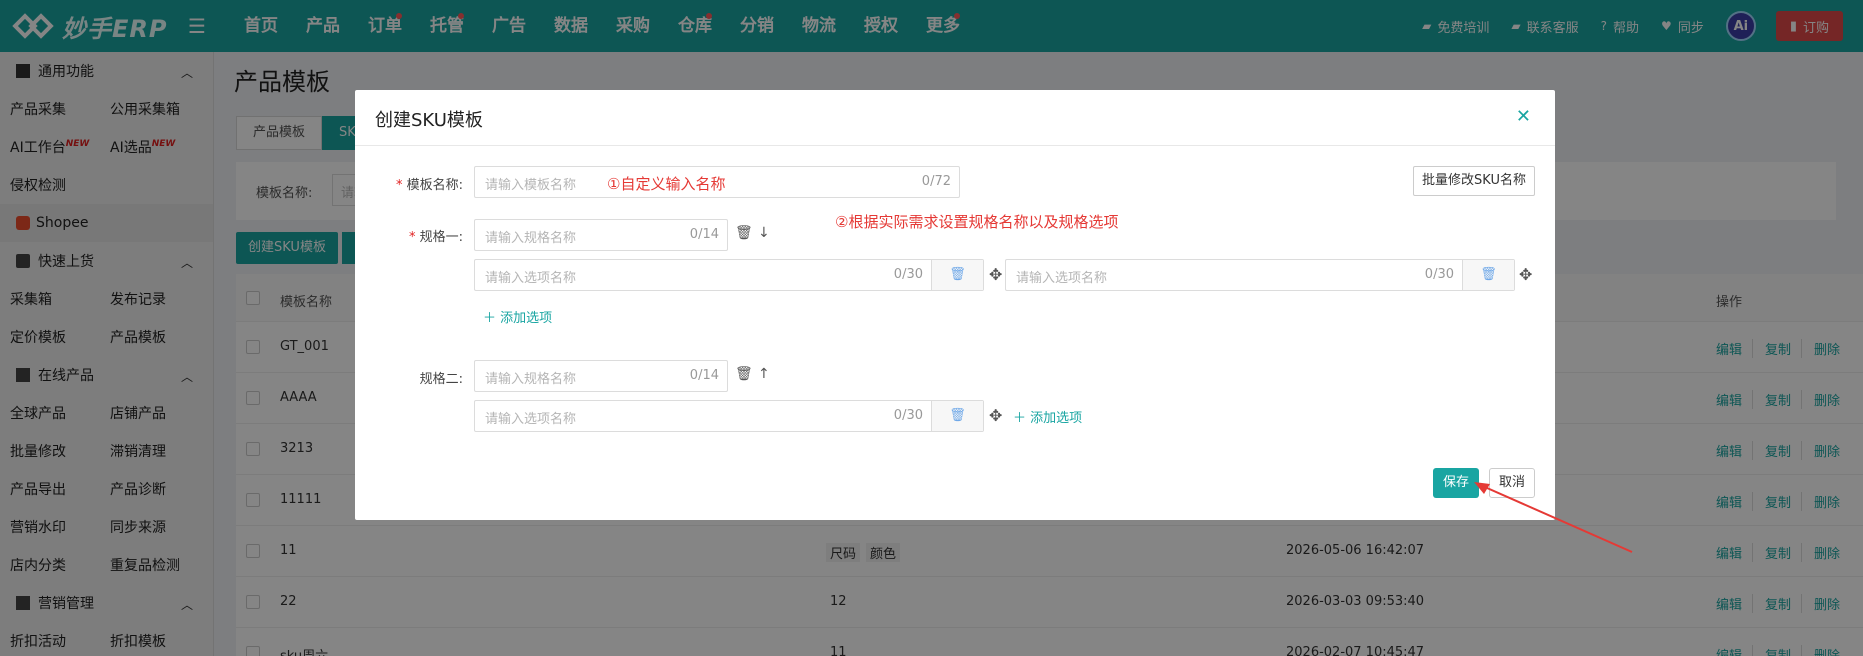 The height and width of the screenshot is (656, 1863). What do you see at coordinates (601, 235) in the screenshot?
I see `spec1-name-input: 请输入规格名称 0/14` at bounding box center [601, 235].